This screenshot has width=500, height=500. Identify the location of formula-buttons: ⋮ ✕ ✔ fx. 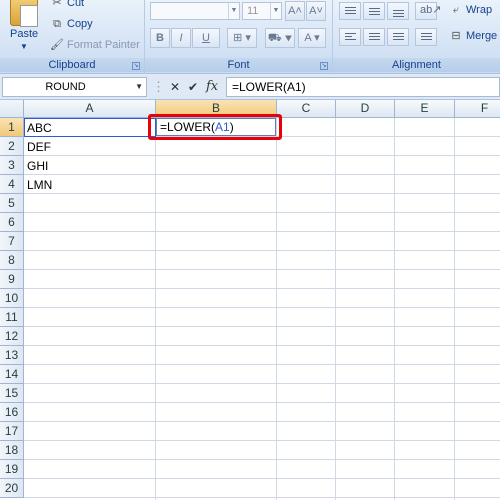
(188, 87).